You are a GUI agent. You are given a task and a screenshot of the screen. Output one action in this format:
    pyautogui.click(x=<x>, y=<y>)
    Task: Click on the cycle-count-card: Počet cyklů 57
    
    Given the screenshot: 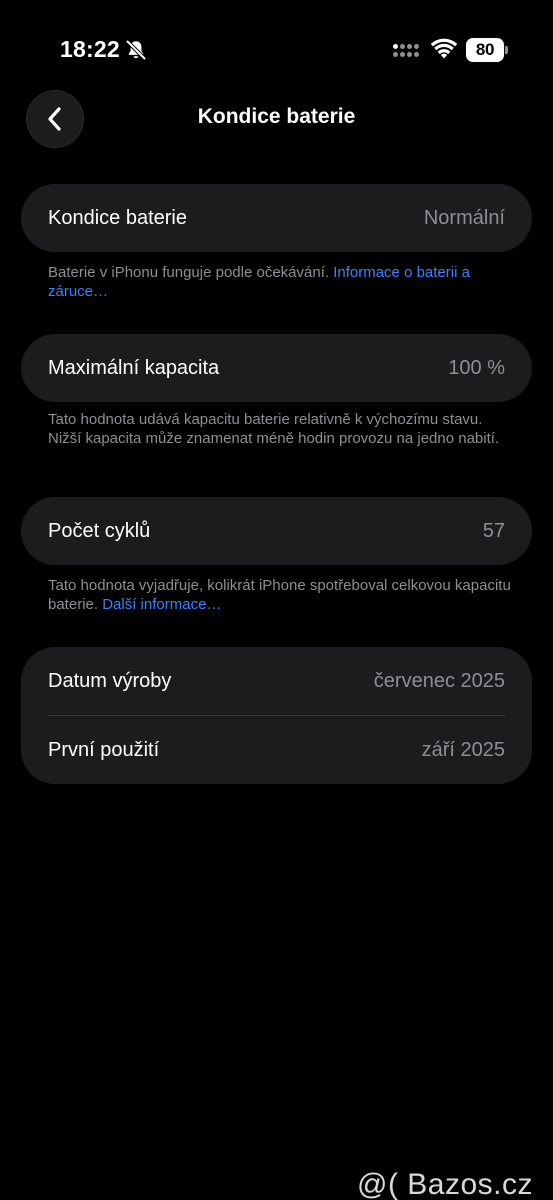 What is the action you would take?
    pyautogui.click(x=276, y=531)
    